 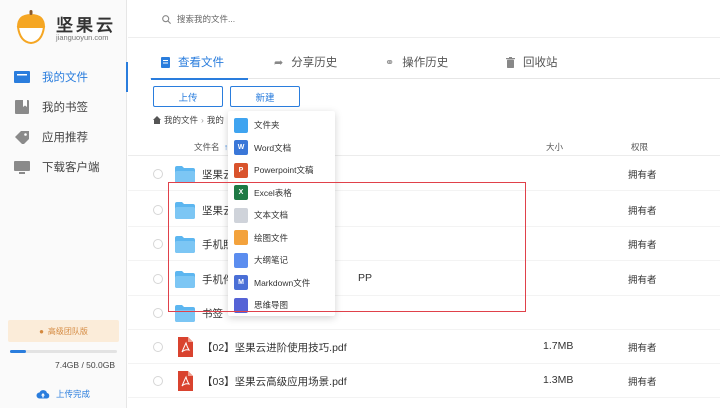 I want to click on tab-operation-history: ⚭ 操作历史, so click(x=416, y=62).